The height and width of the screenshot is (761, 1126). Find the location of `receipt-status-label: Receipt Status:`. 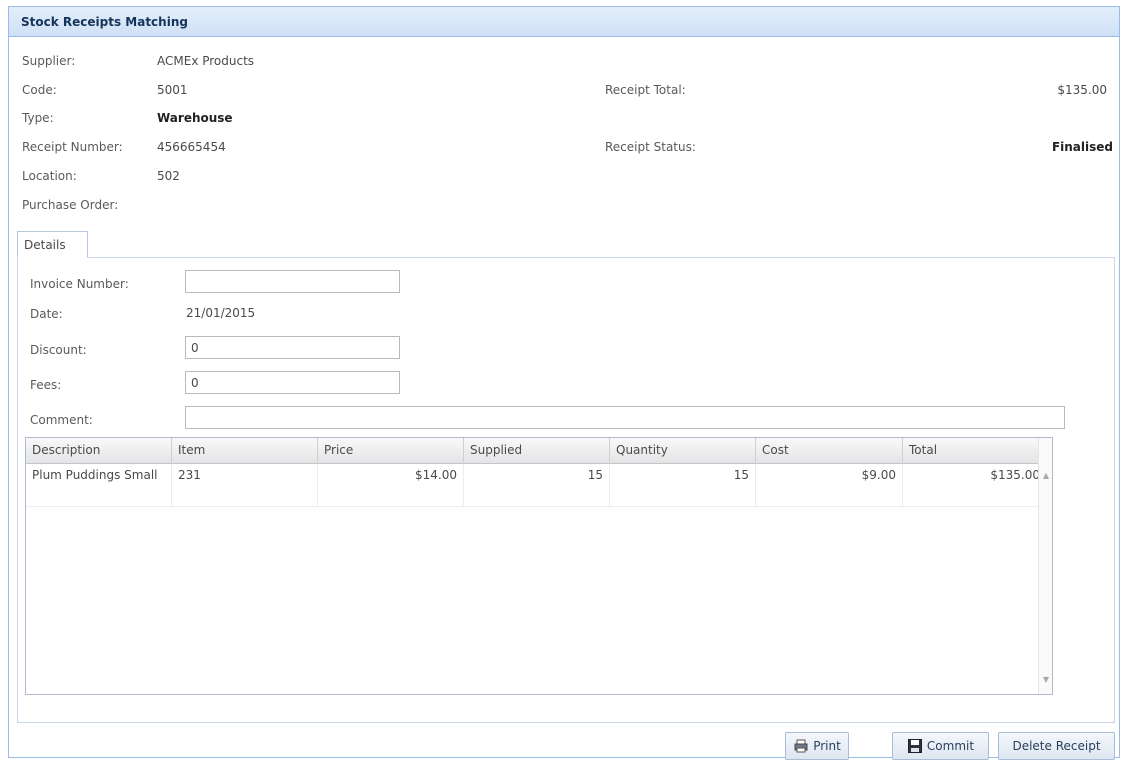

receipt-status-label: Receipt Status: is located at coordinates (650, 147).